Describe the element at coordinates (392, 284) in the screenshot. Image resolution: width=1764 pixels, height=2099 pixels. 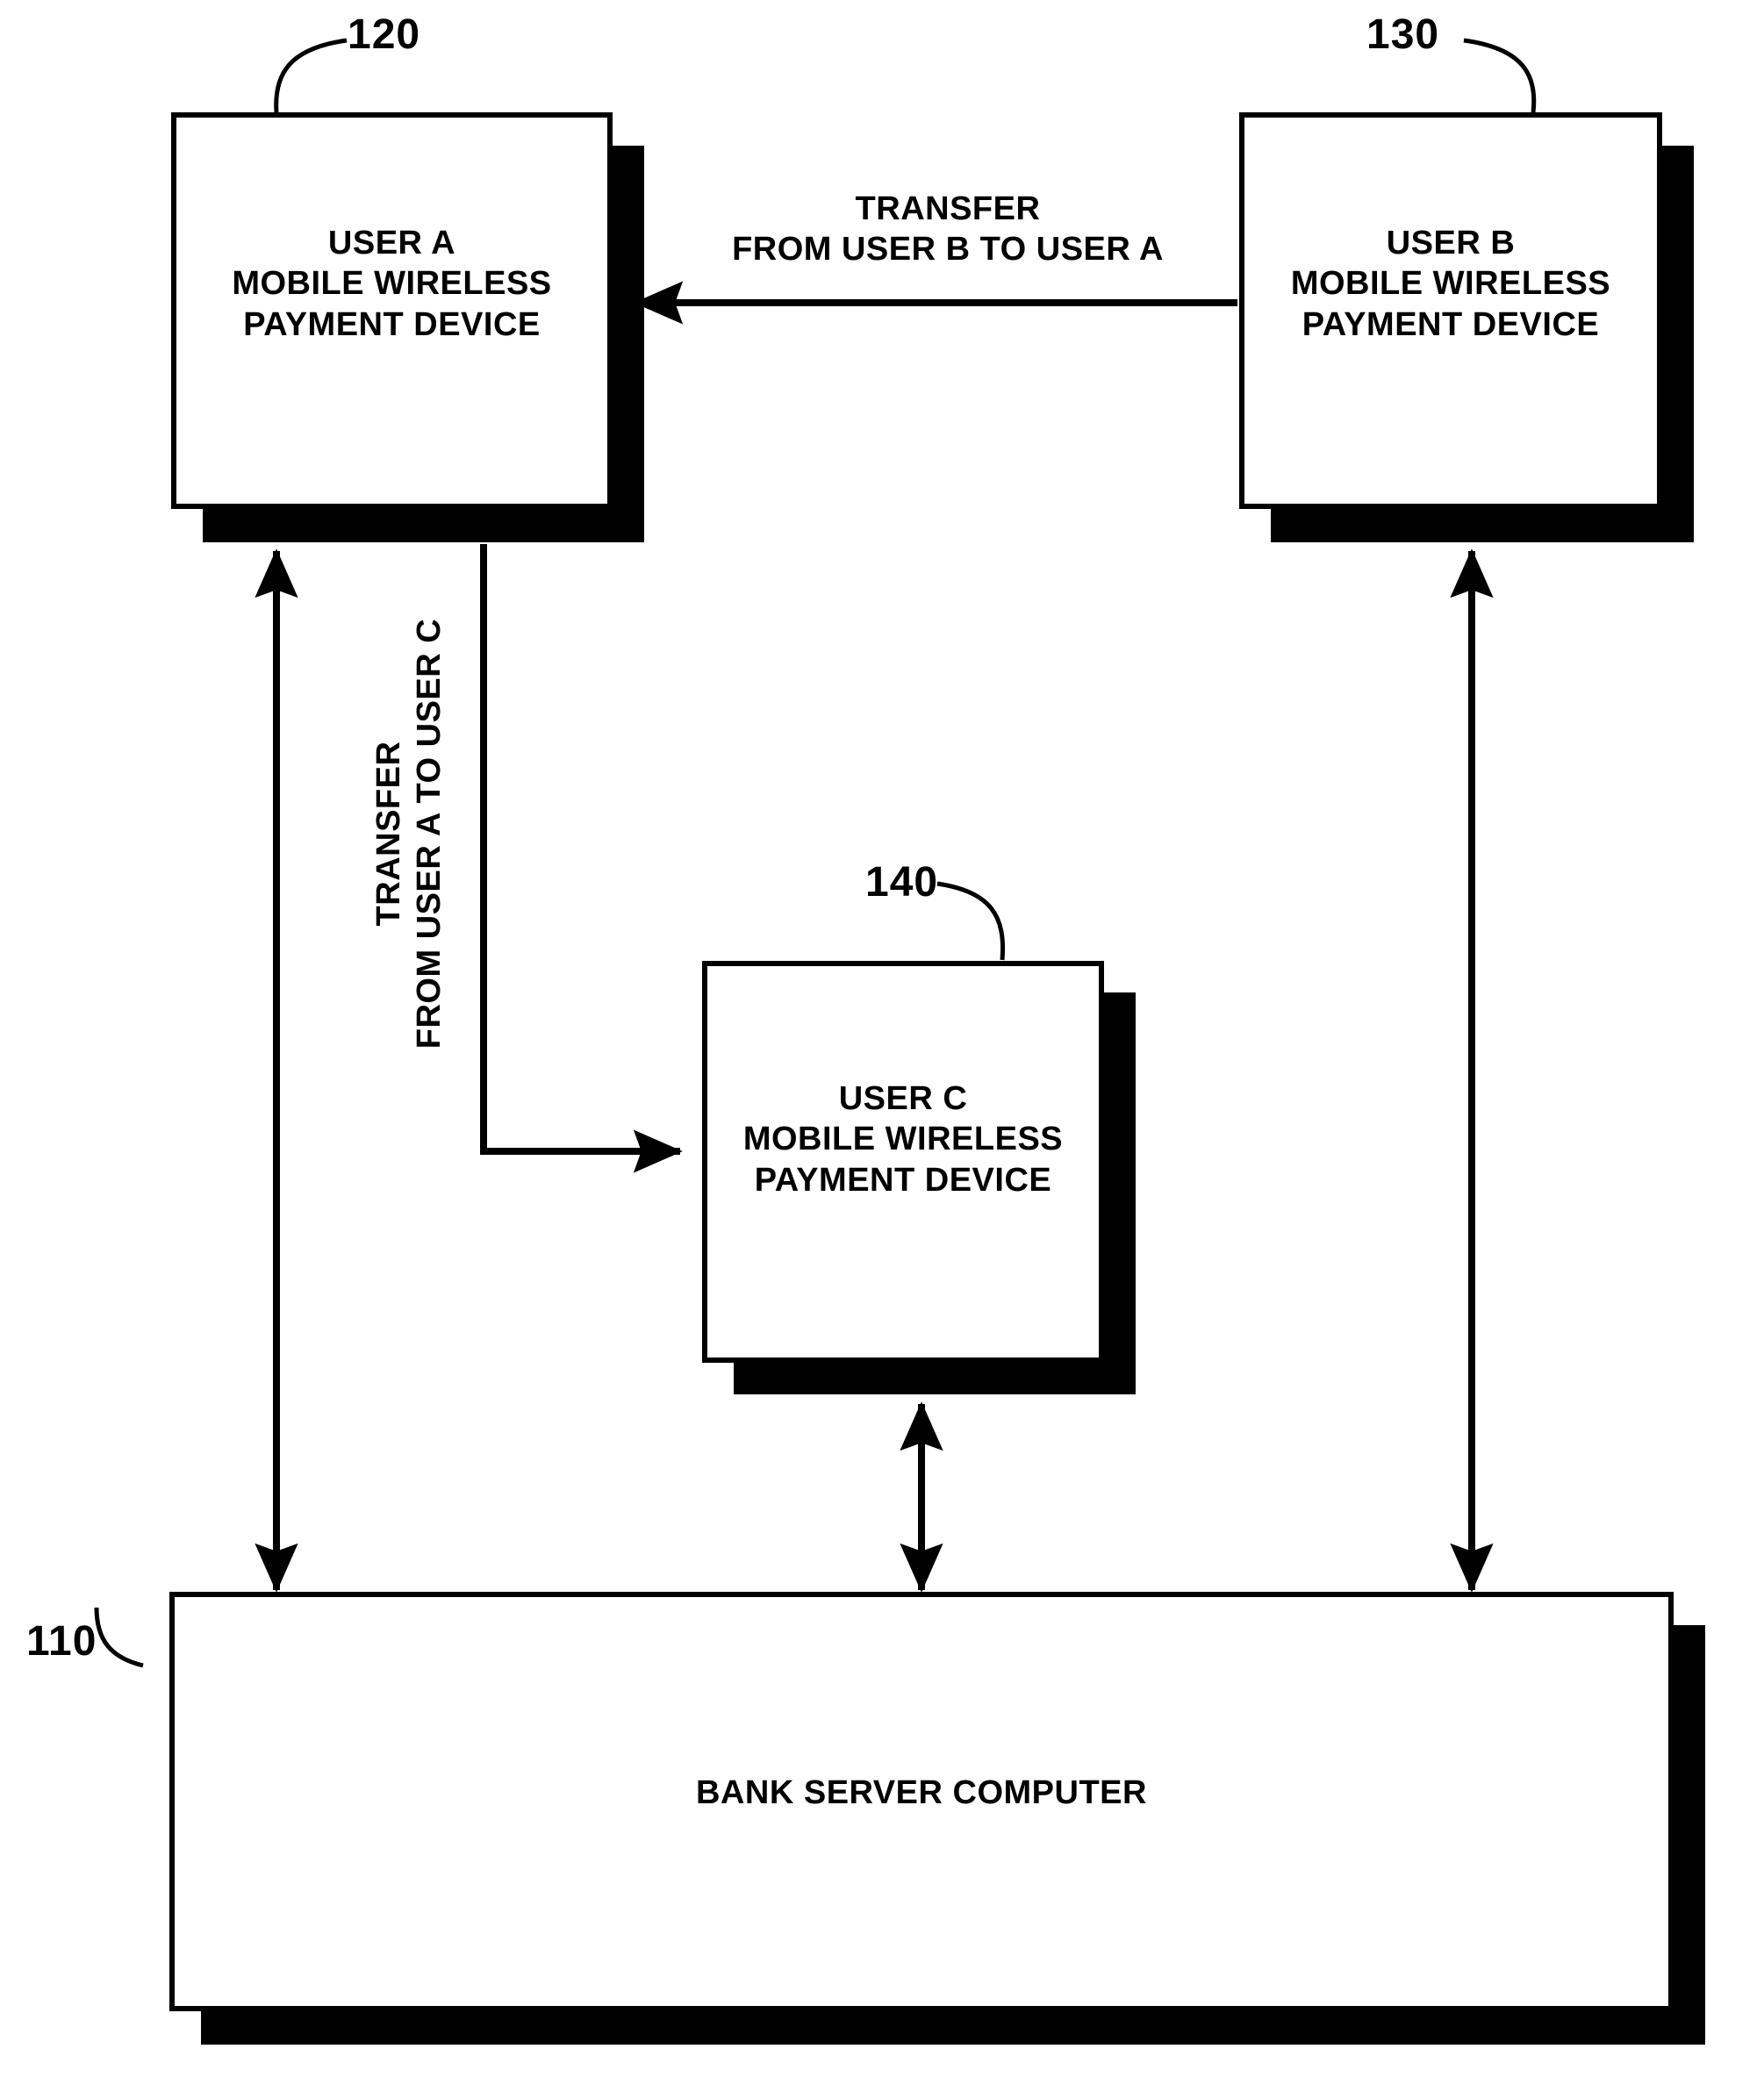
I see `user-a-device-label: USER A MOBILE WIRELESS PAYMENT DEVICE` at that location.